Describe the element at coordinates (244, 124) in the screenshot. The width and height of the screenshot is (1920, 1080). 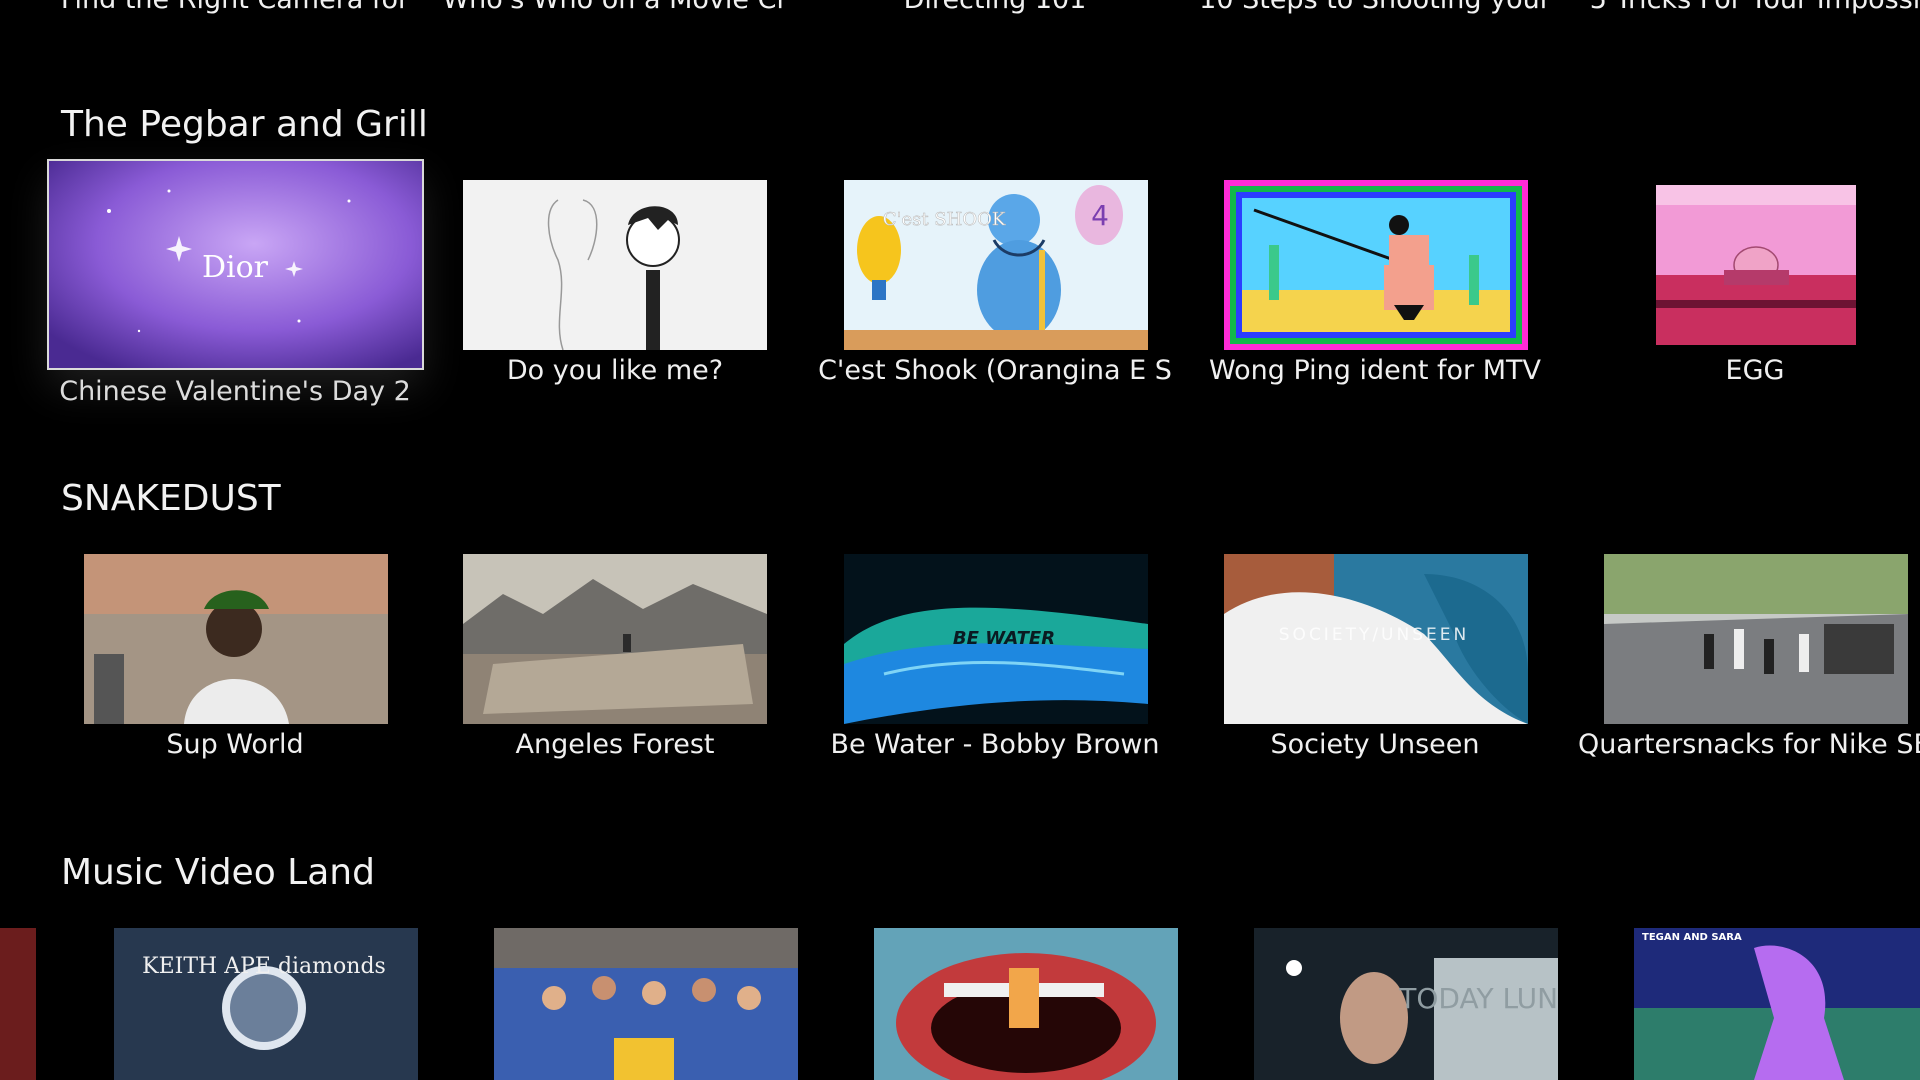
I see `shelf-title: The Pegbar and Grill` at that location.